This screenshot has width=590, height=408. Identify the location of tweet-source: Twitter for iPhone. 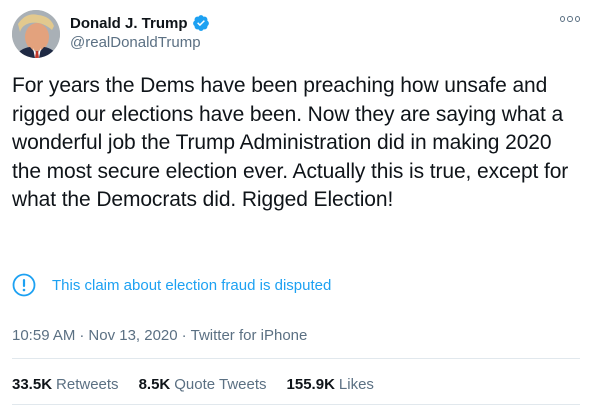
(249, 335).